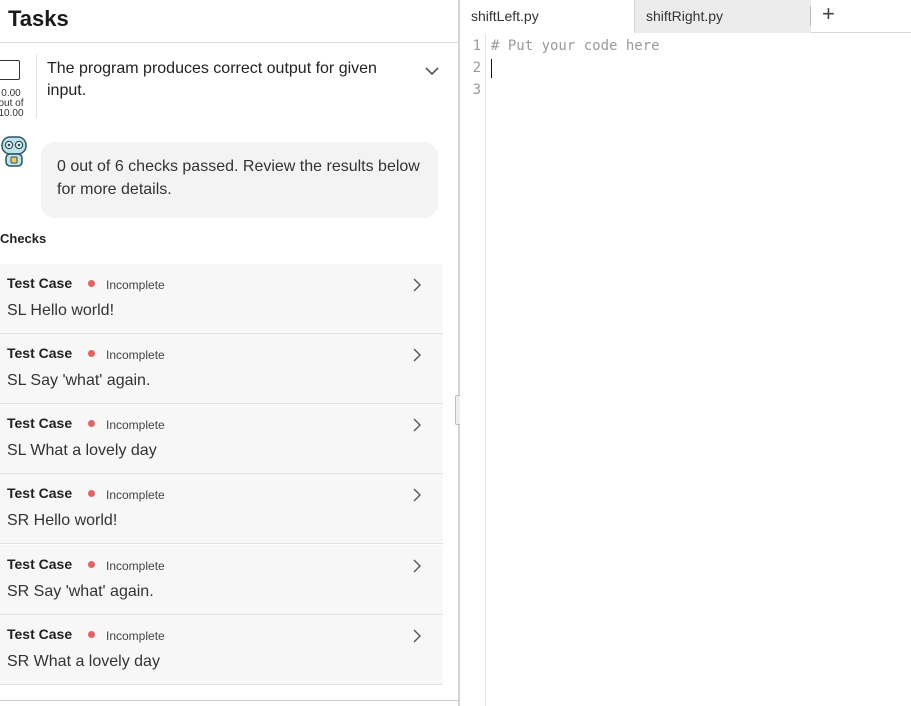 This screenshot has height=706, width=911. I want to click on tasks-header: Tasks, so click(229, 21).